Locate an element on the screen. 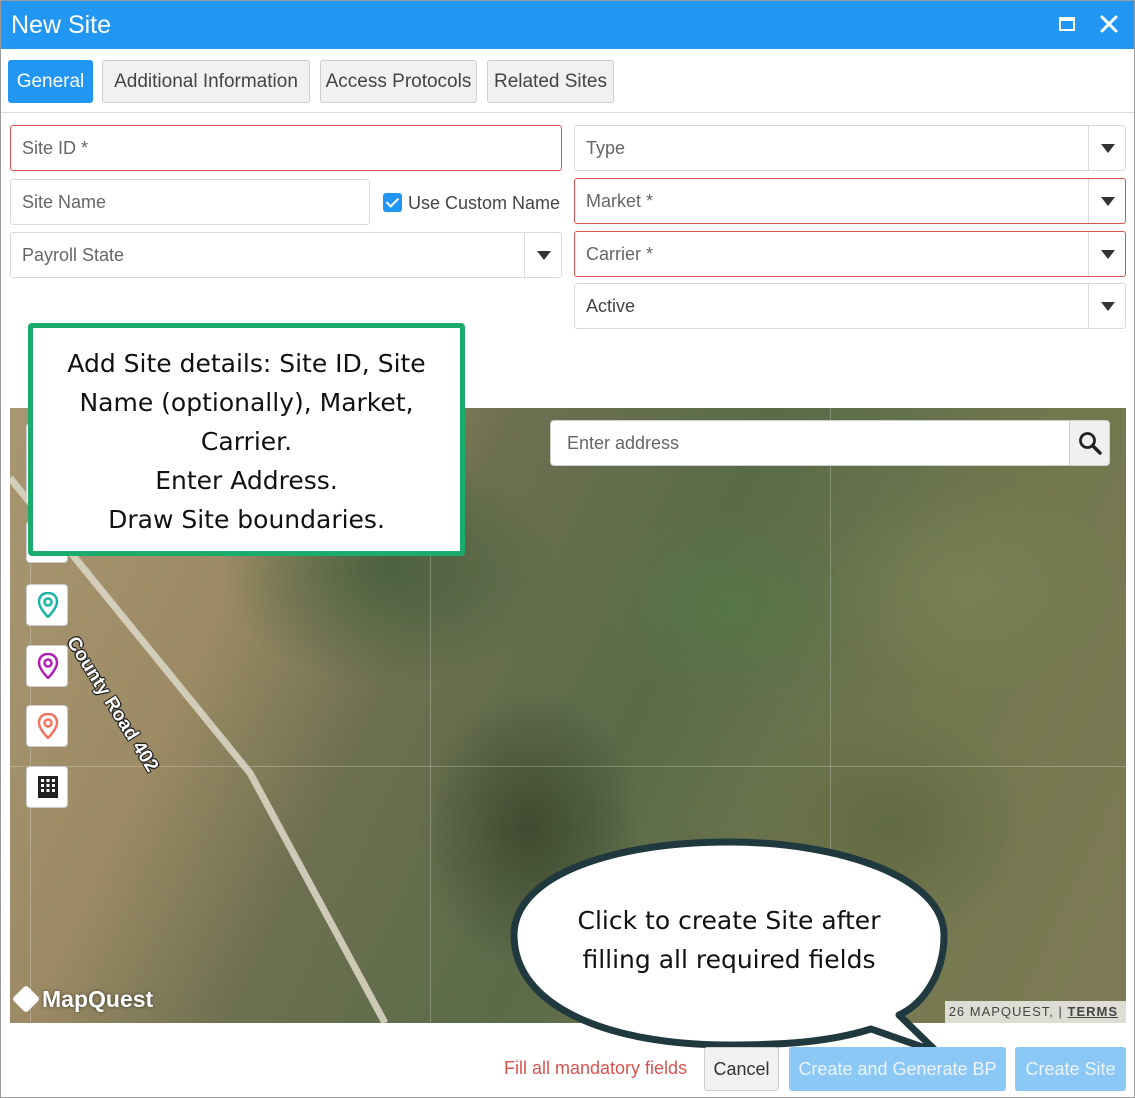 The width and height of the screenshot is (1135, 1098). close-icon is located at coordinates (1109, 24).